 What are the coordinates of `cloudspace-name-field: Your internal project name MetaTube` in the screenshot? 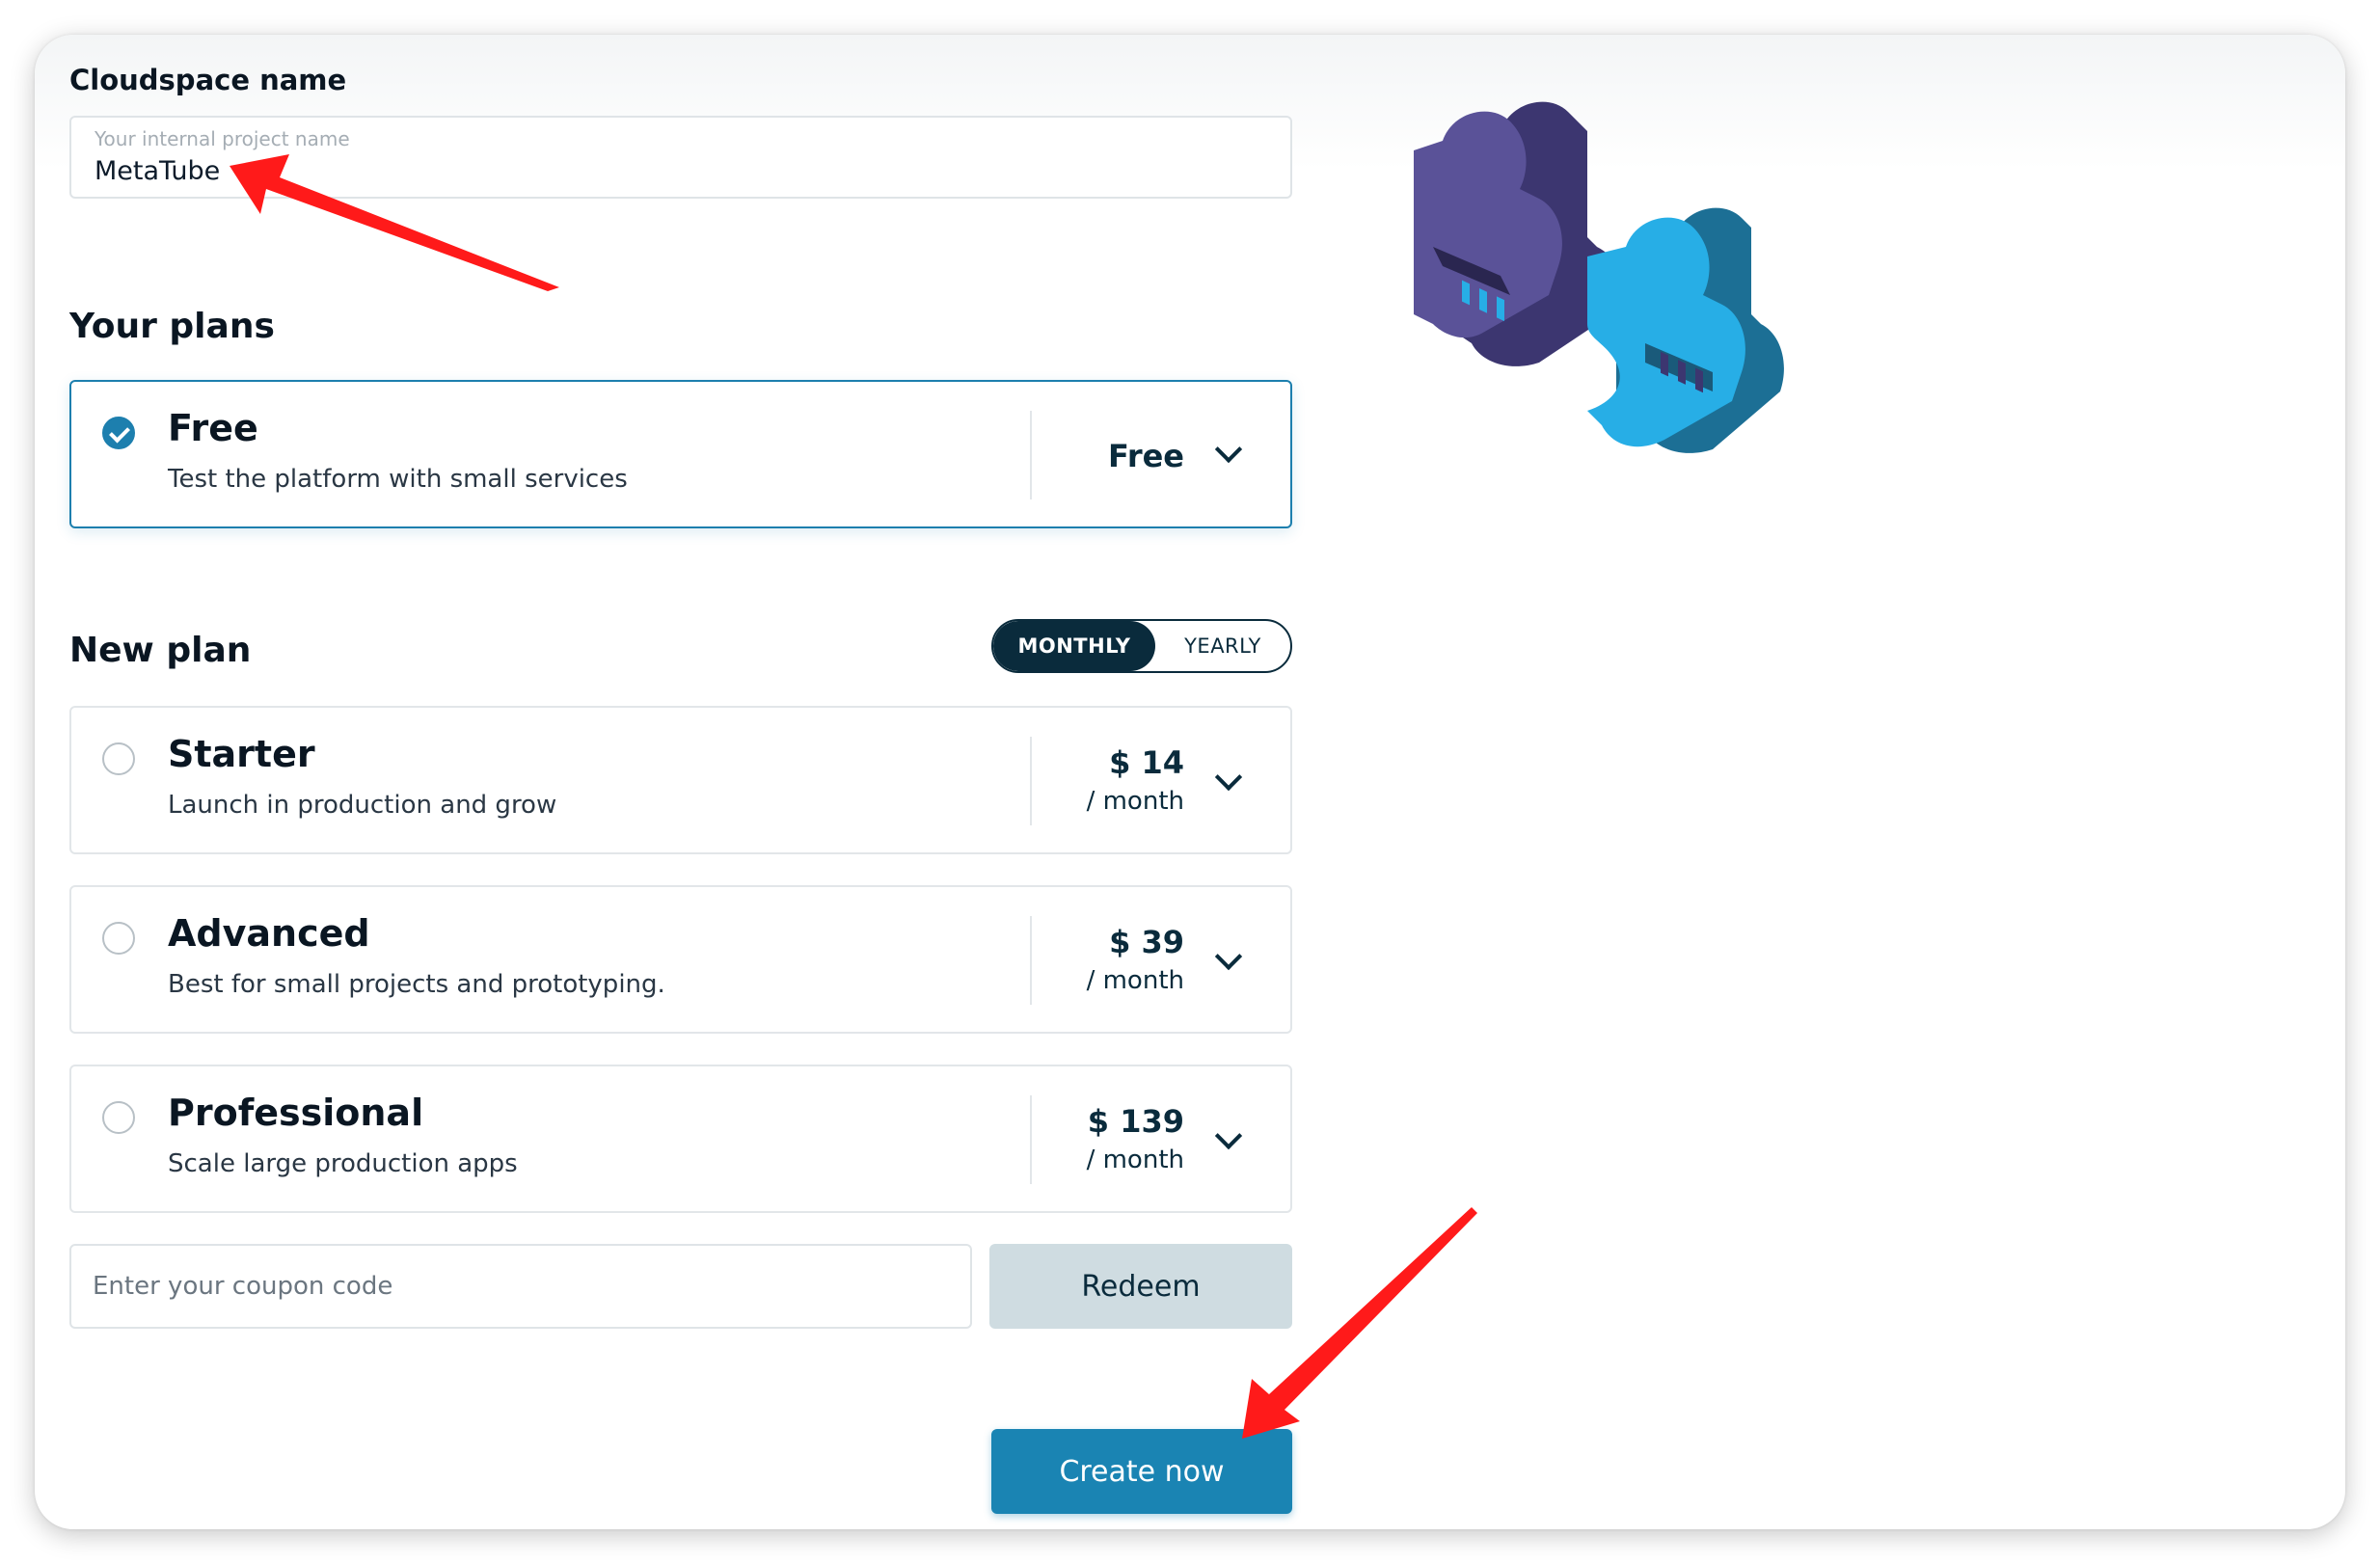 It's located at (681, 157).